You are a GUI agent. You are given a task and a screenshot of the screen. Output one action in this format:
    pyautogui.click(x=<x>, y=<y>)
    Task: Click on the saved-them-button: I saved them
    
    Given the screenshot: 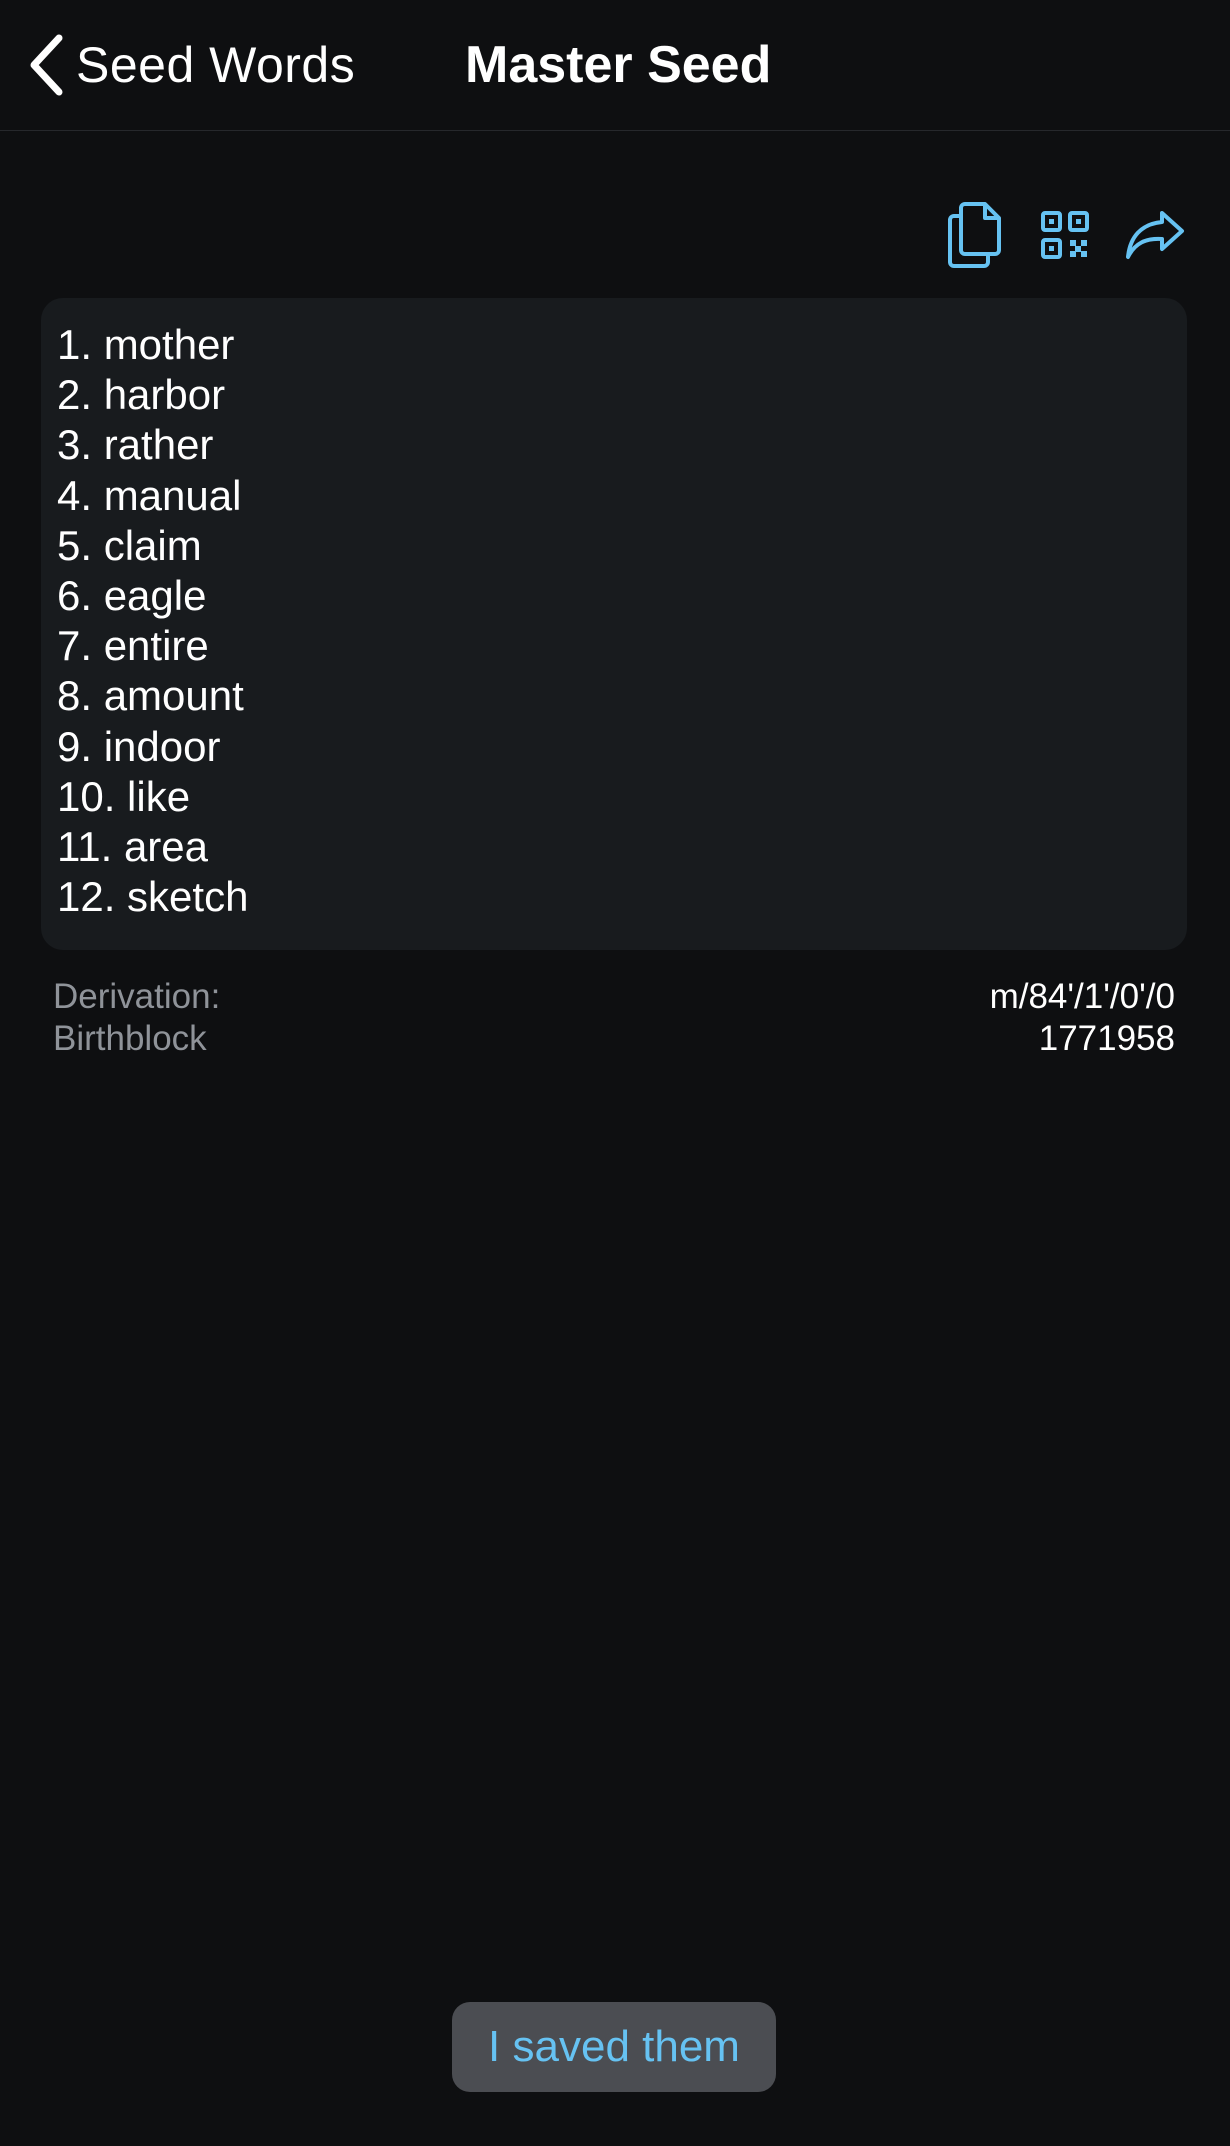 What is the action you would take?
    pyautogui.click(x=614, y=2047)
    